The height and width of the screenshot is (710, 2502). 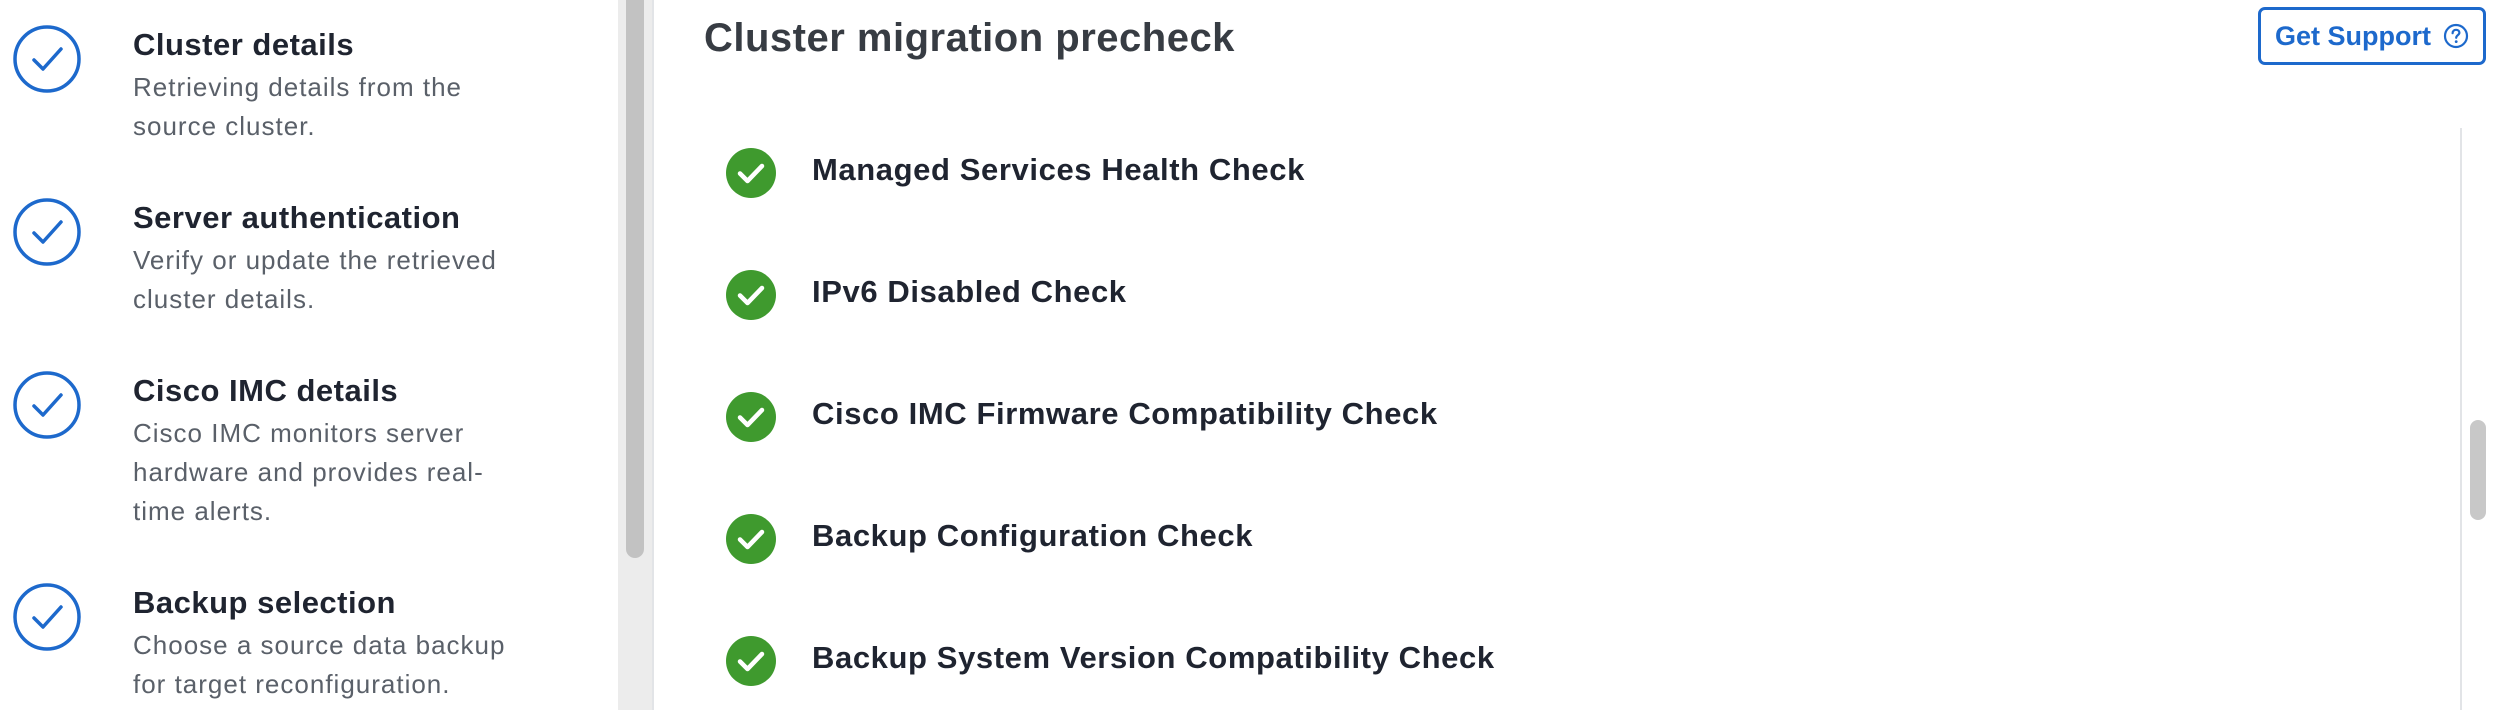 What do you see at coordinates (1125, 413) in the screenshot?
I see `precheck-item-label: Cisco IMC Firmware Compatibility Check` at bounding box center [1125, 413].